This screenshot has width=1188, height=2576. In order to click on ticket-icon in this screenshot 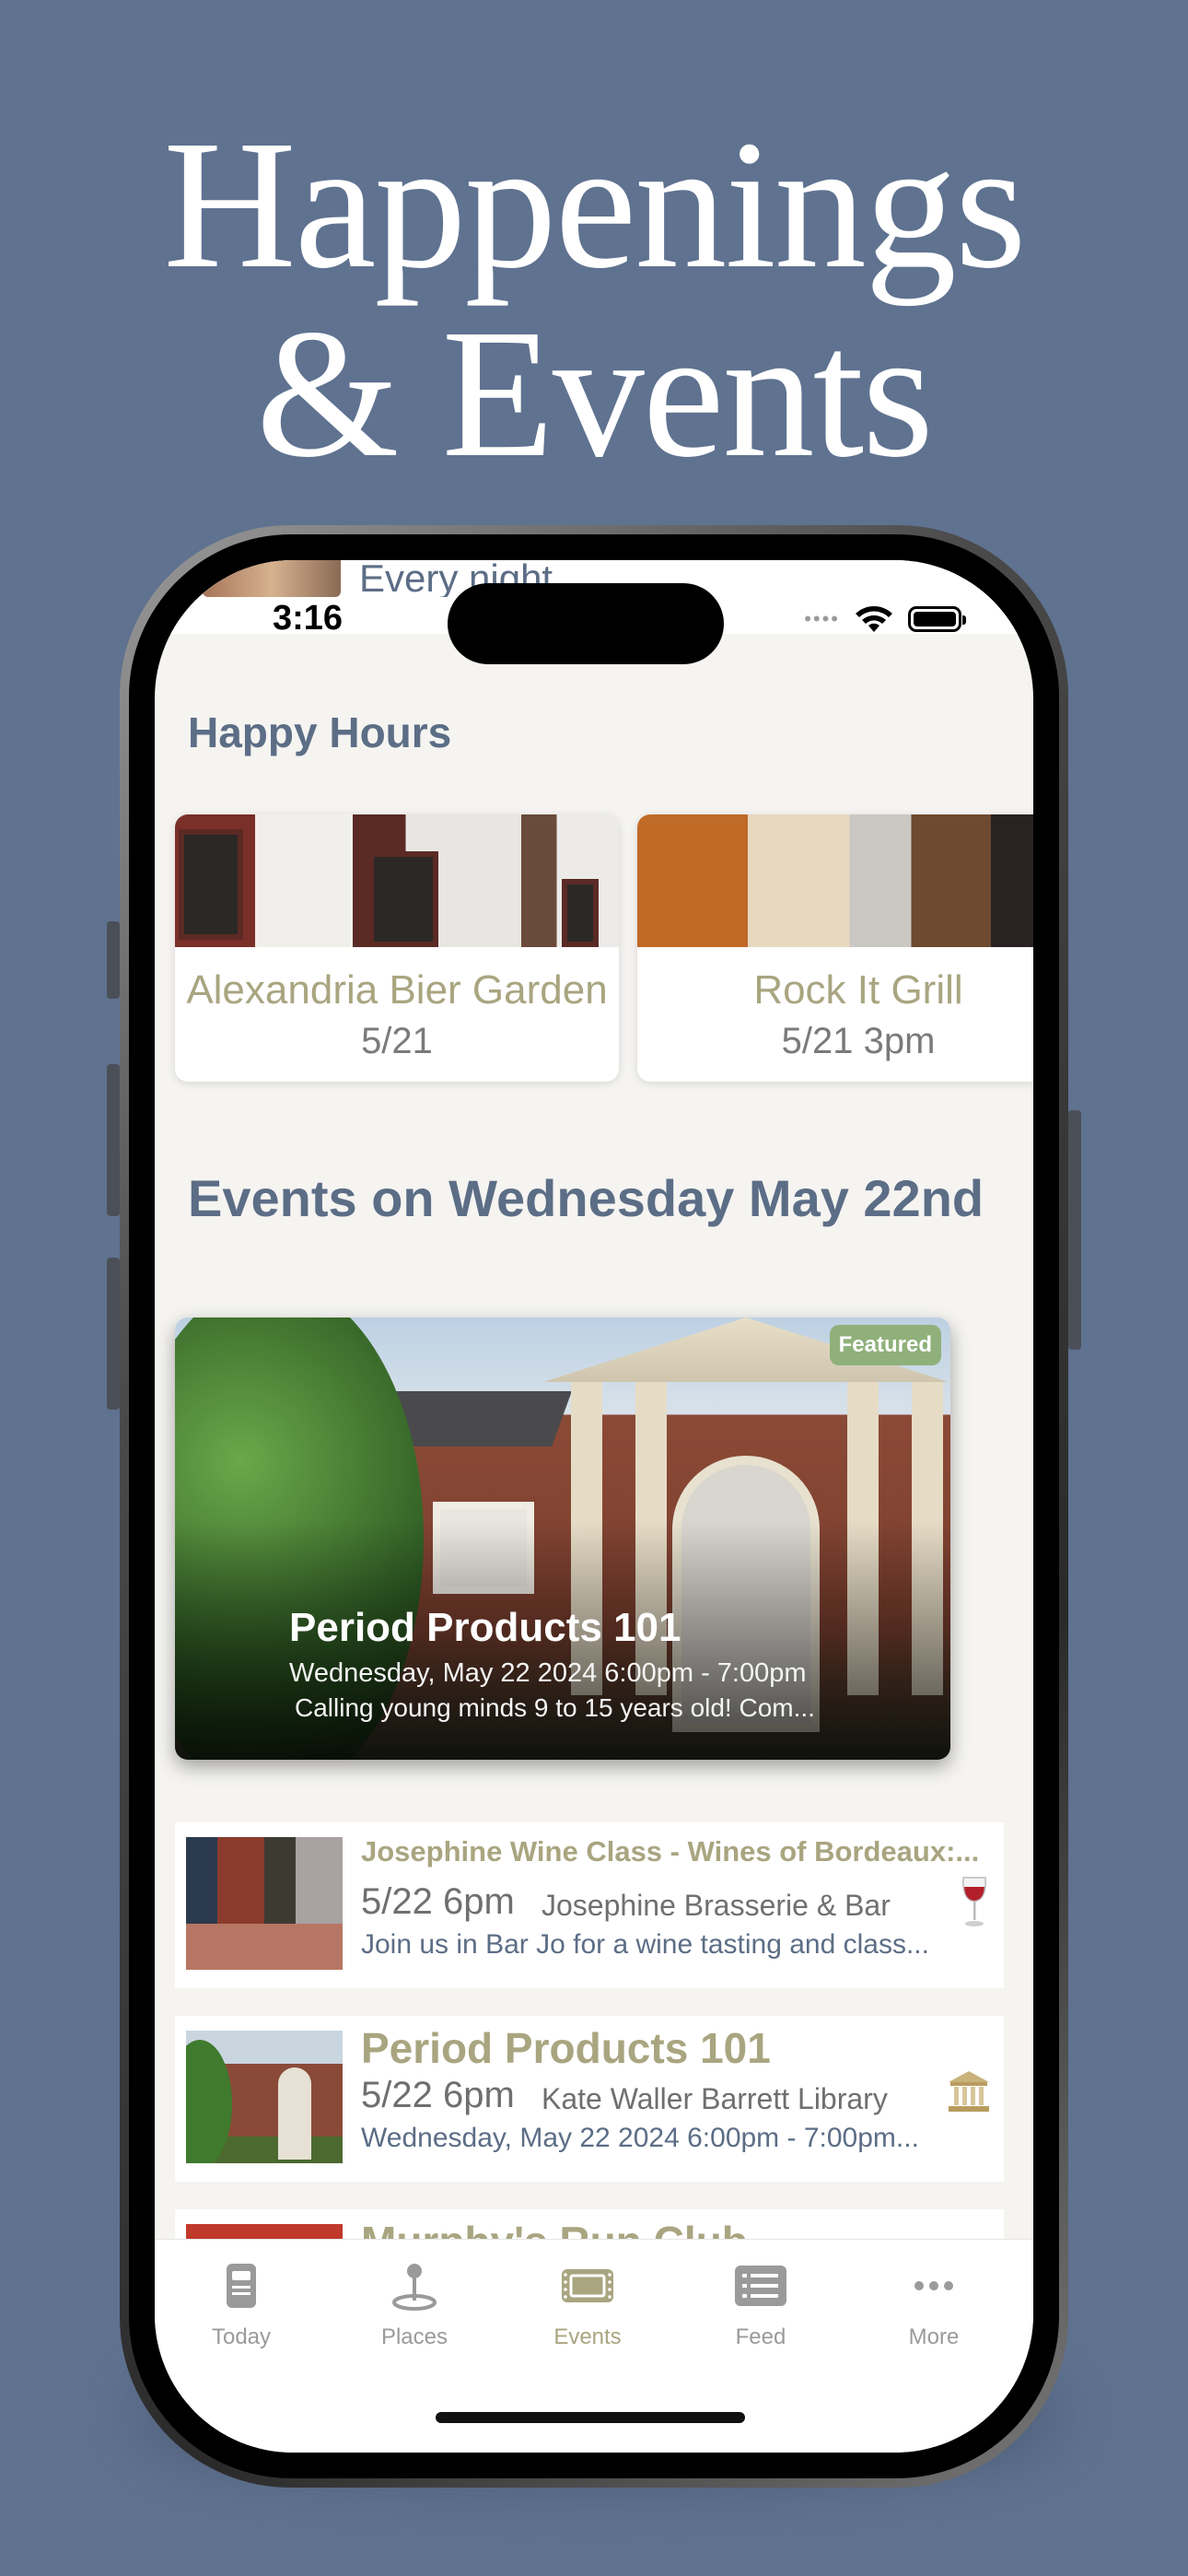, I will do `click(587, 2285)`.